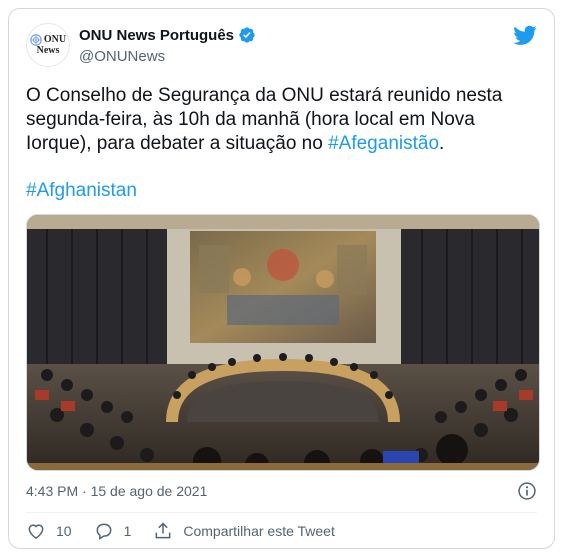  Describe the element at coordinates (281, 512) in the screenshot. I see `divider` at that location.